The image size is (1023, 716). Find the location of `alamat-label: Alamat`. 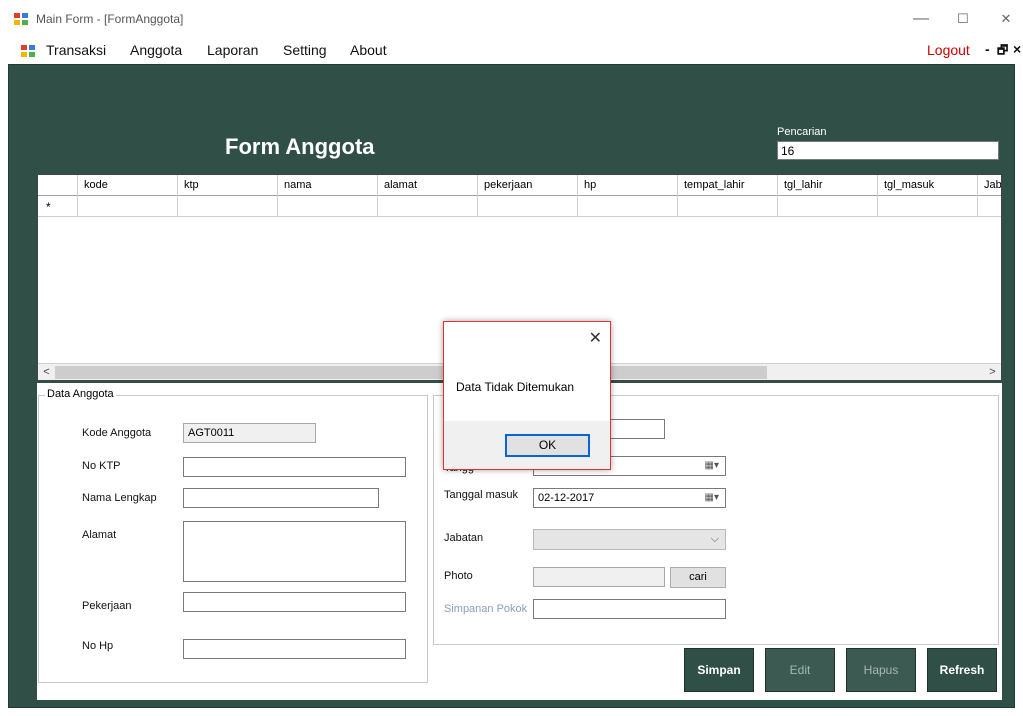

alamat-label: Alamat is located at coordinates (99, 535).